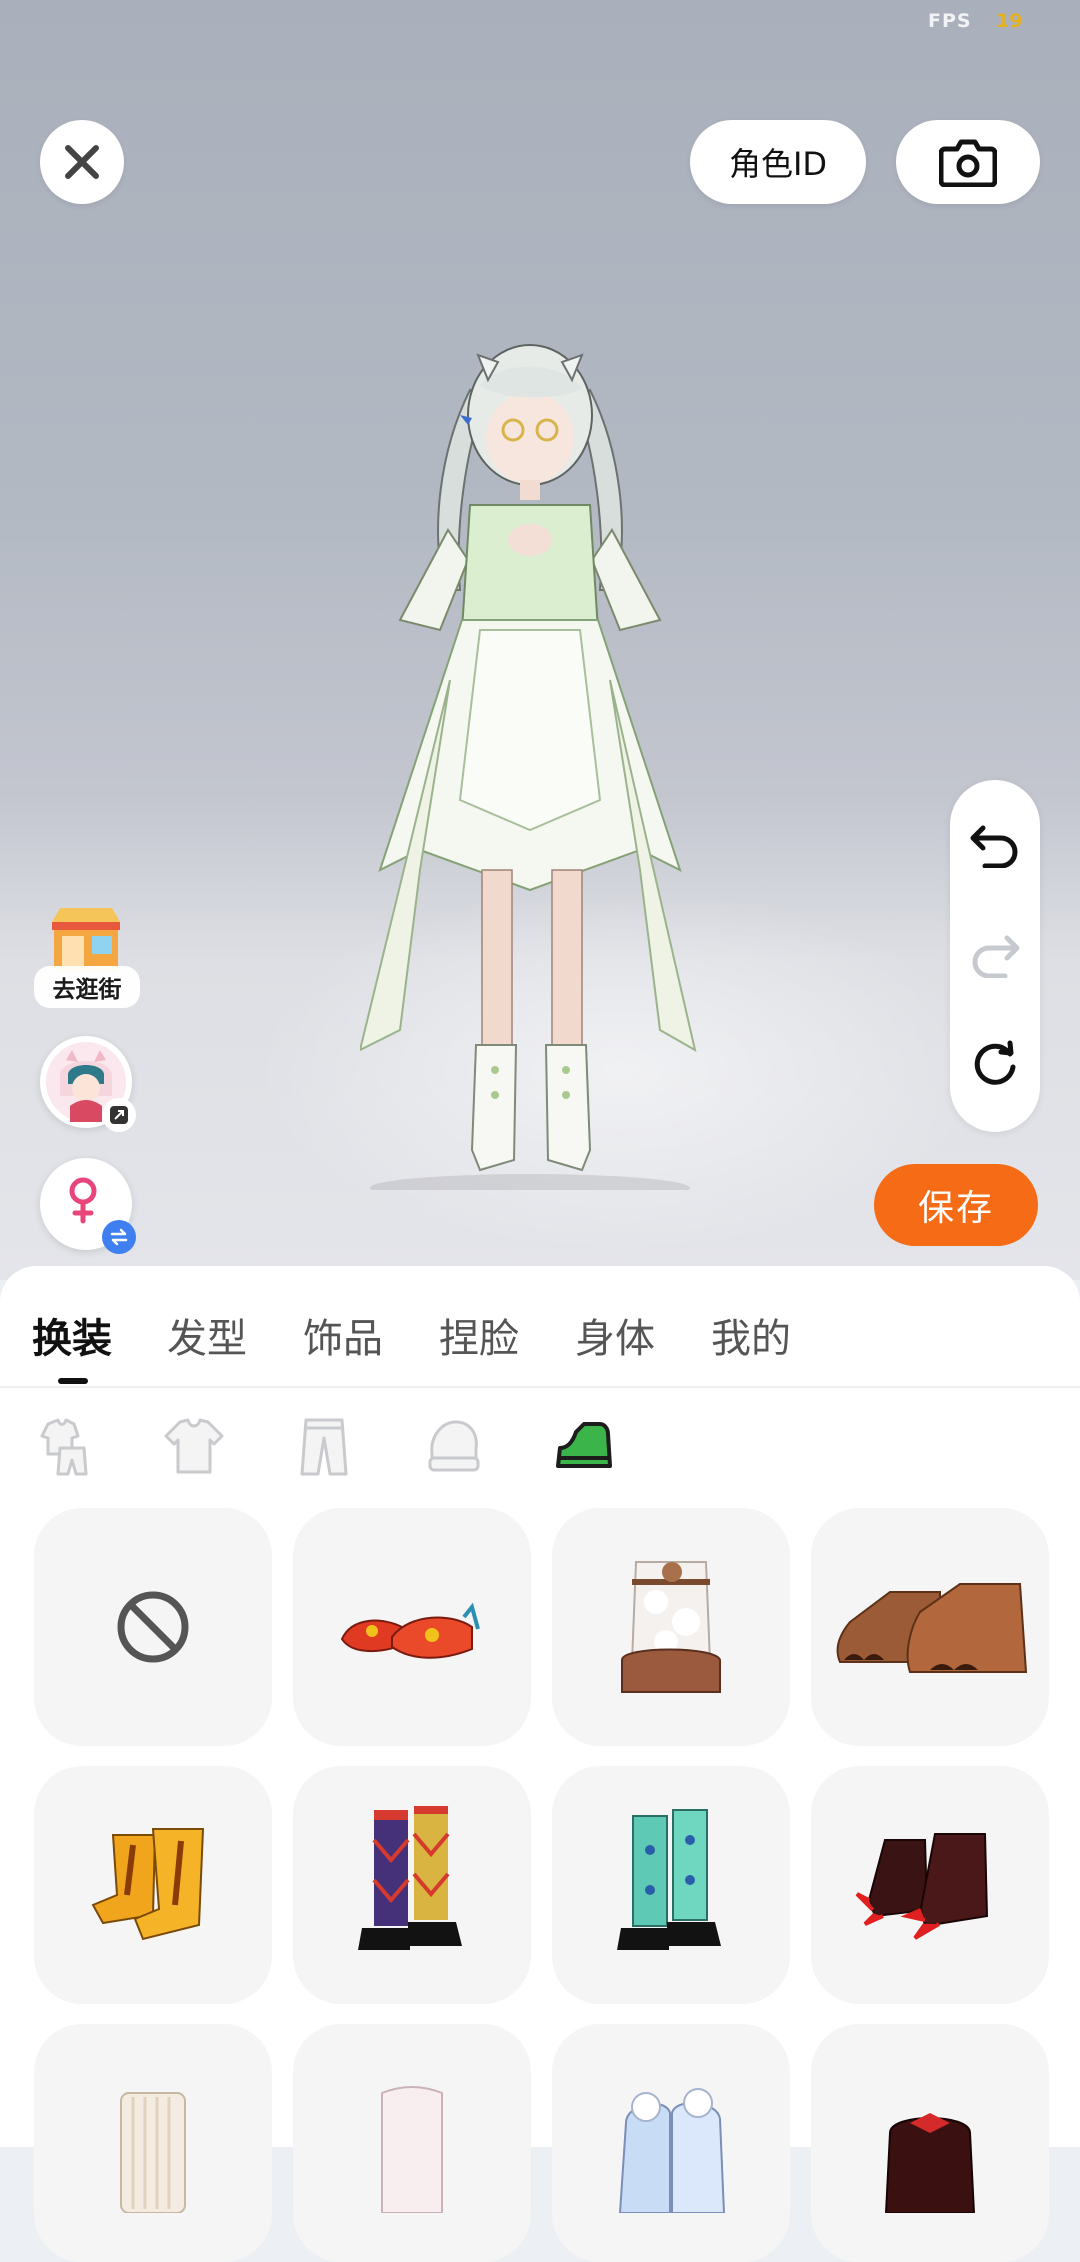 The height and width of the screenshot is (2262, 1080). I want to click on item-teal-socks-shoes, so click(671, 1885).